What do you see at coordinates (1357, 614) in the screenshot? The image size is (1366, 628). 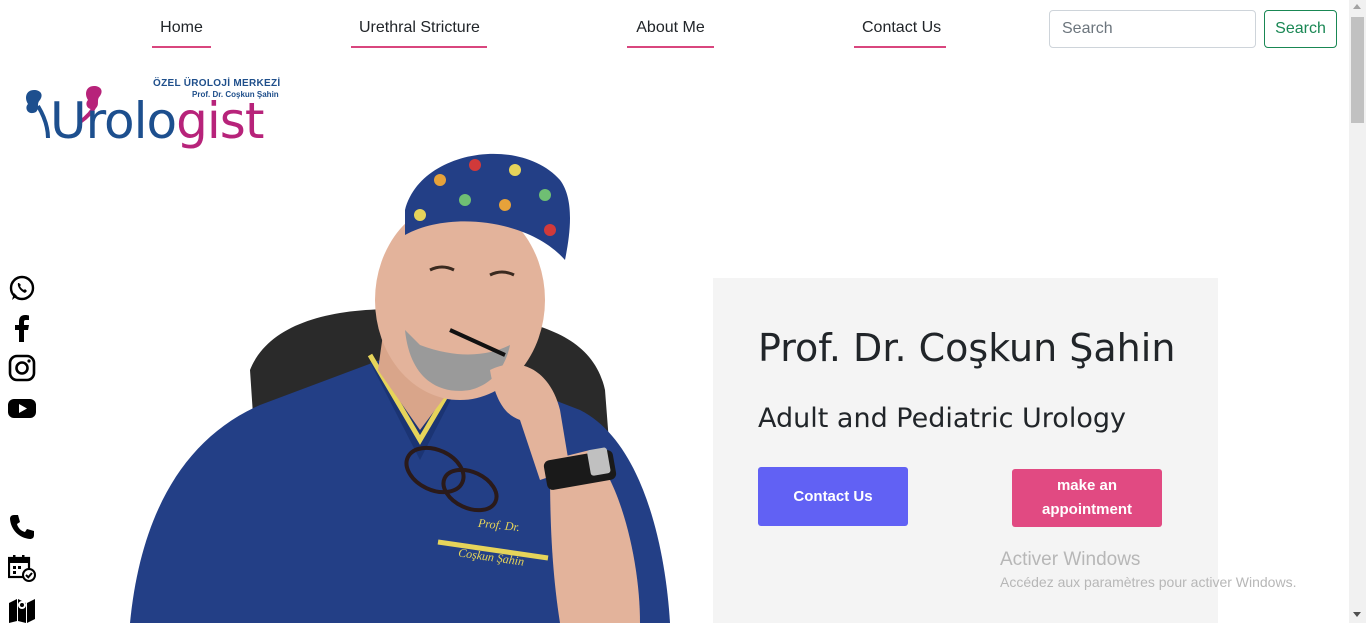 I see `scroll-down-icon` at bounding box center [1357, 614].